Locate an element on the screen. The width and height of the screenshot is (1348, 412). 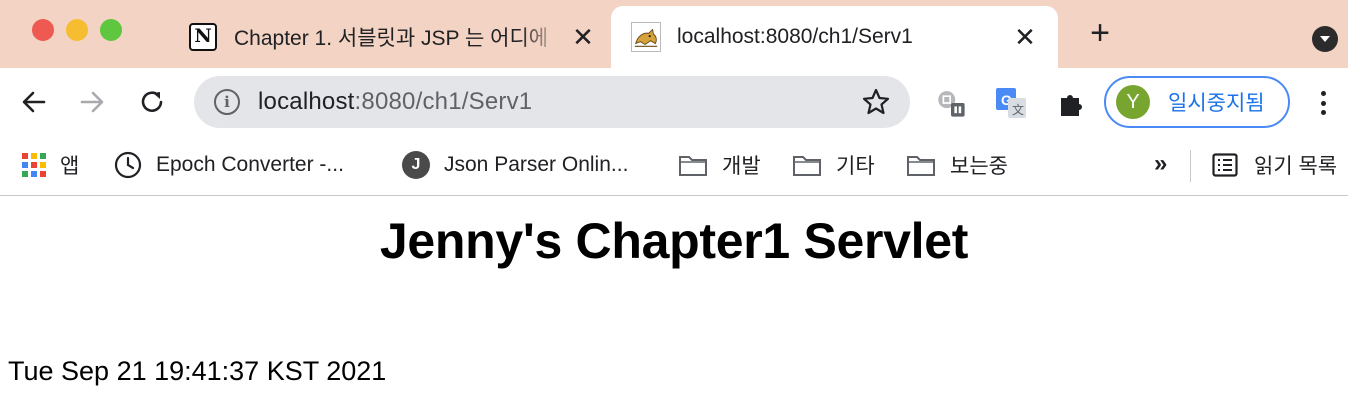
maximize-window-button is located at coordinates (111, 30).